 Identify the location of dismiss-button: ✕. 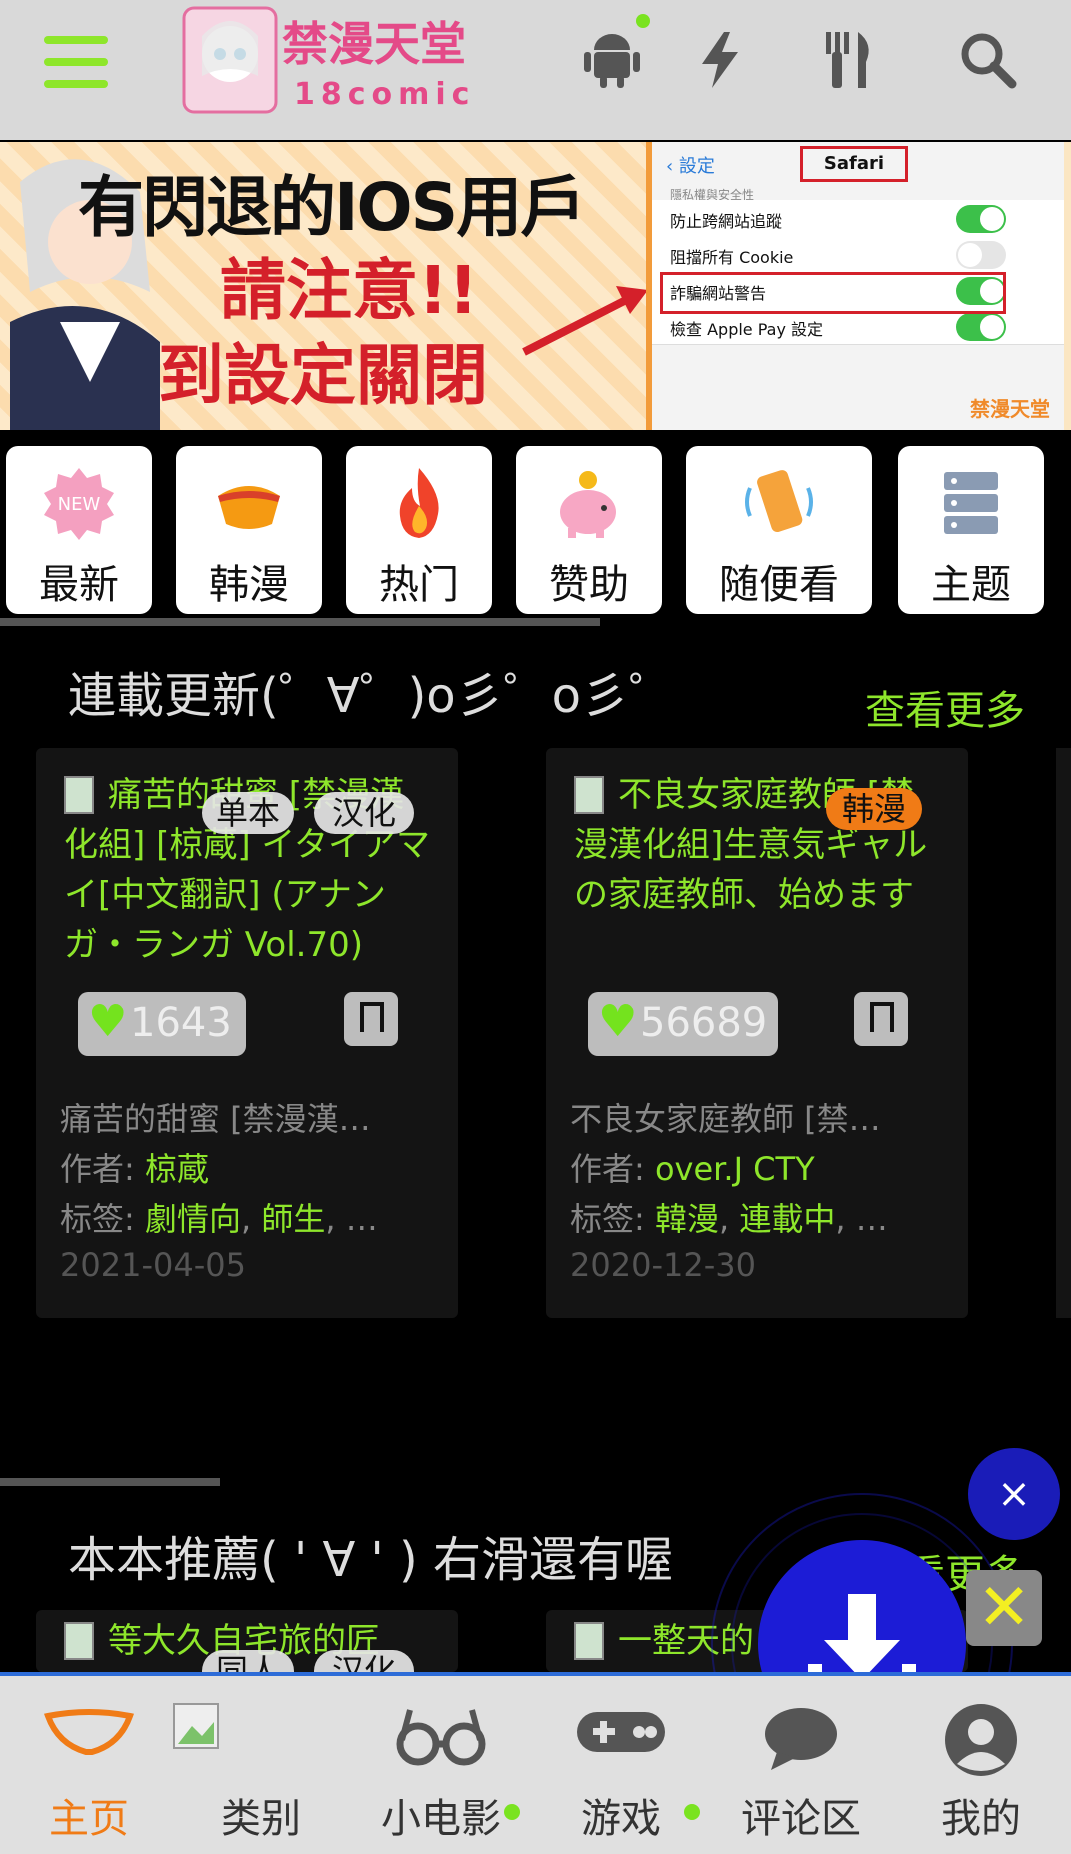
(1004, 1608).